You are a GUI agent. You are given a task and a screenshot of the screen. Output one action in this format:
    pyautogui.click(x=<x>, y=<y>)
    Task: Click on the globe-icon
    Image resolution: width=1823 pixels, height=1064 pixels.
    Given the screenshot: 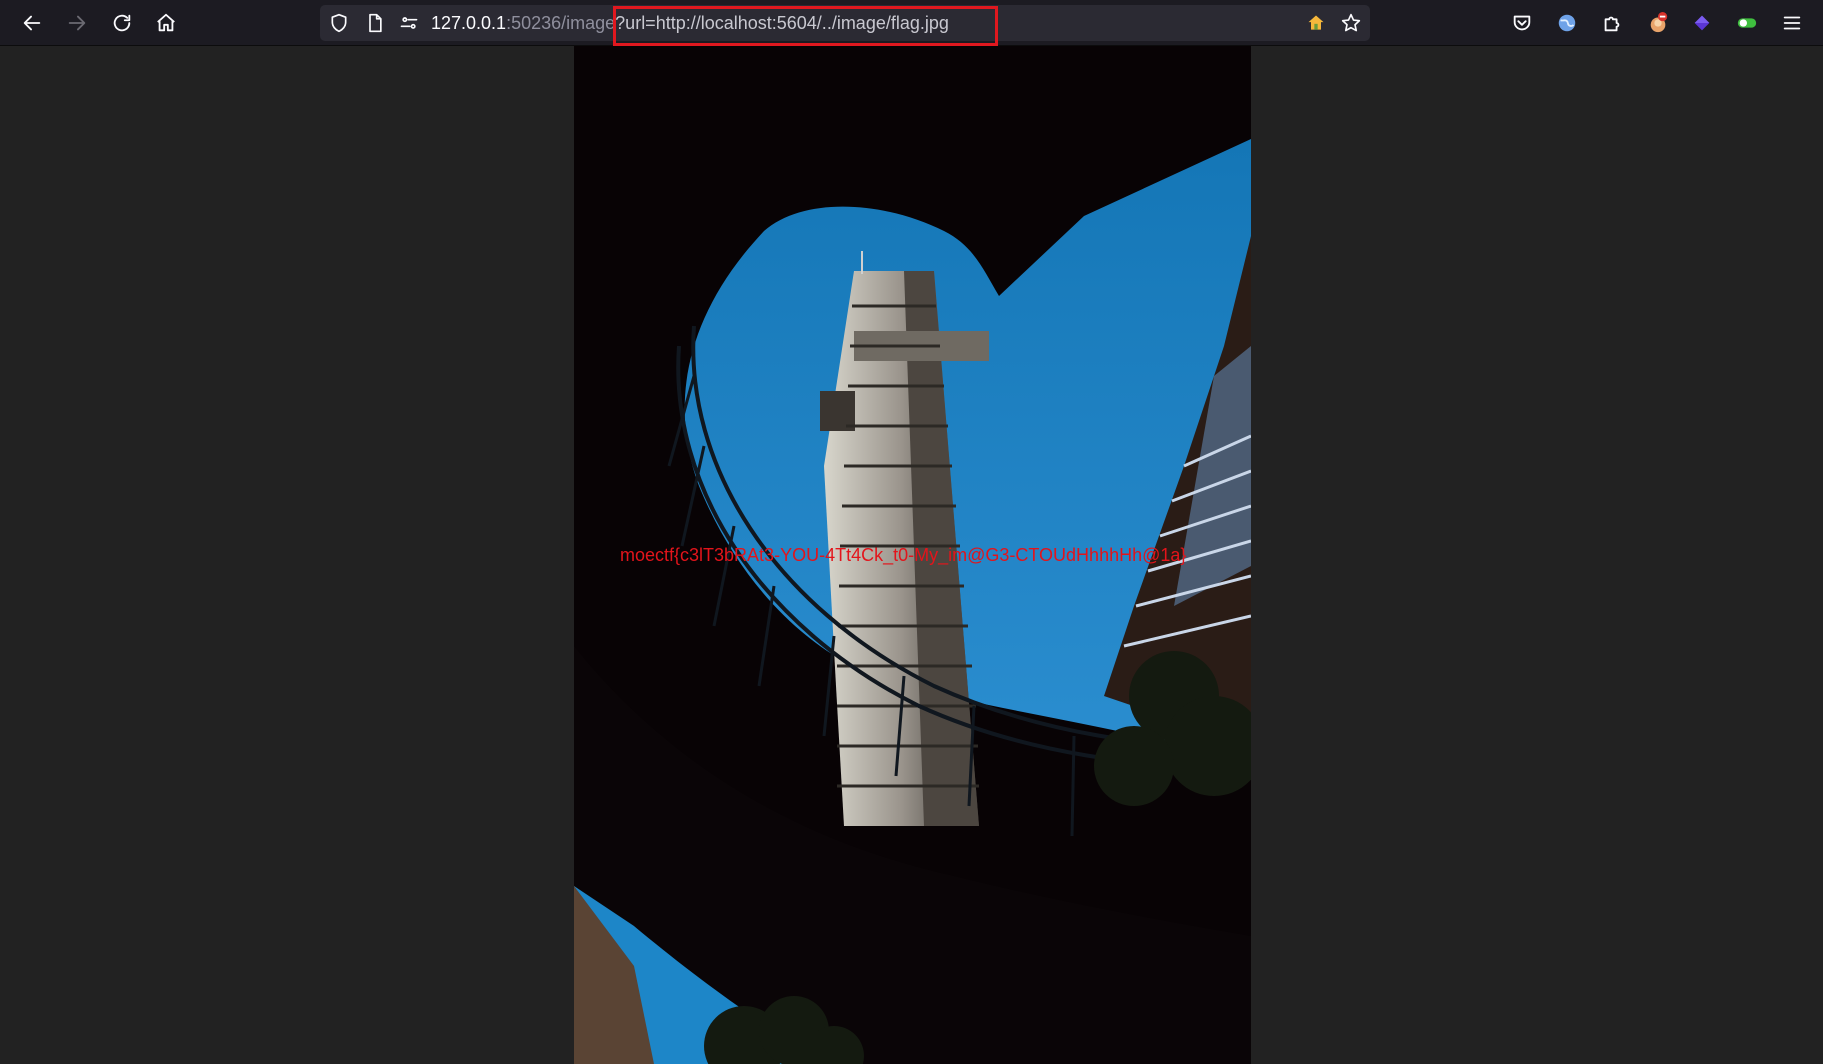 What is the action you would take?
    pyautogui.click(x=1567, y=23)
    